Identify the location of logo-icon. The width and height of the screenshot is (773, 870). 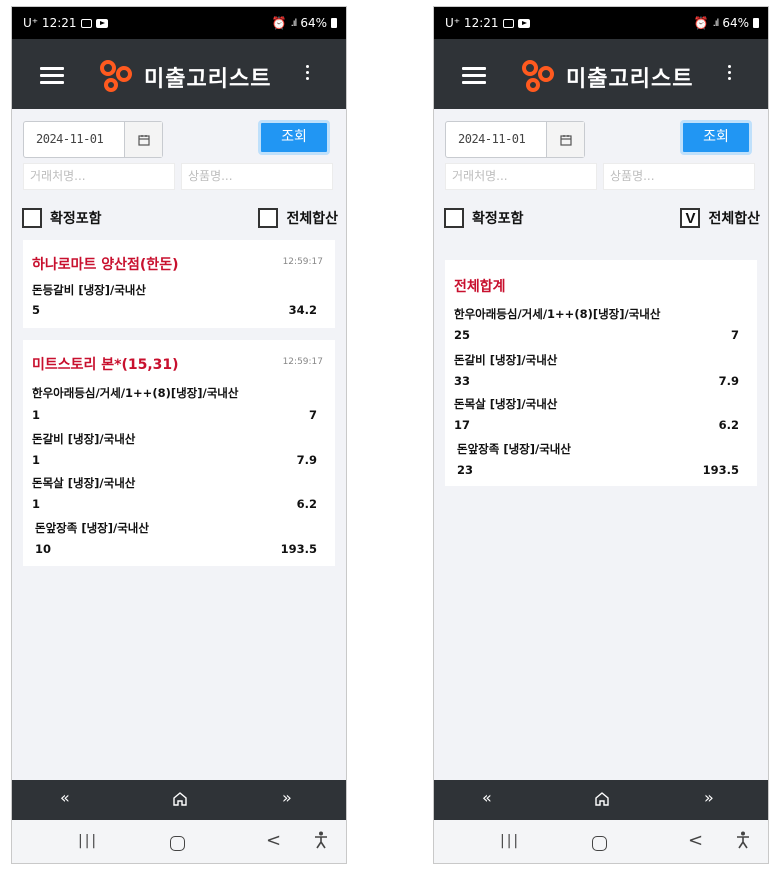
(538, 76).